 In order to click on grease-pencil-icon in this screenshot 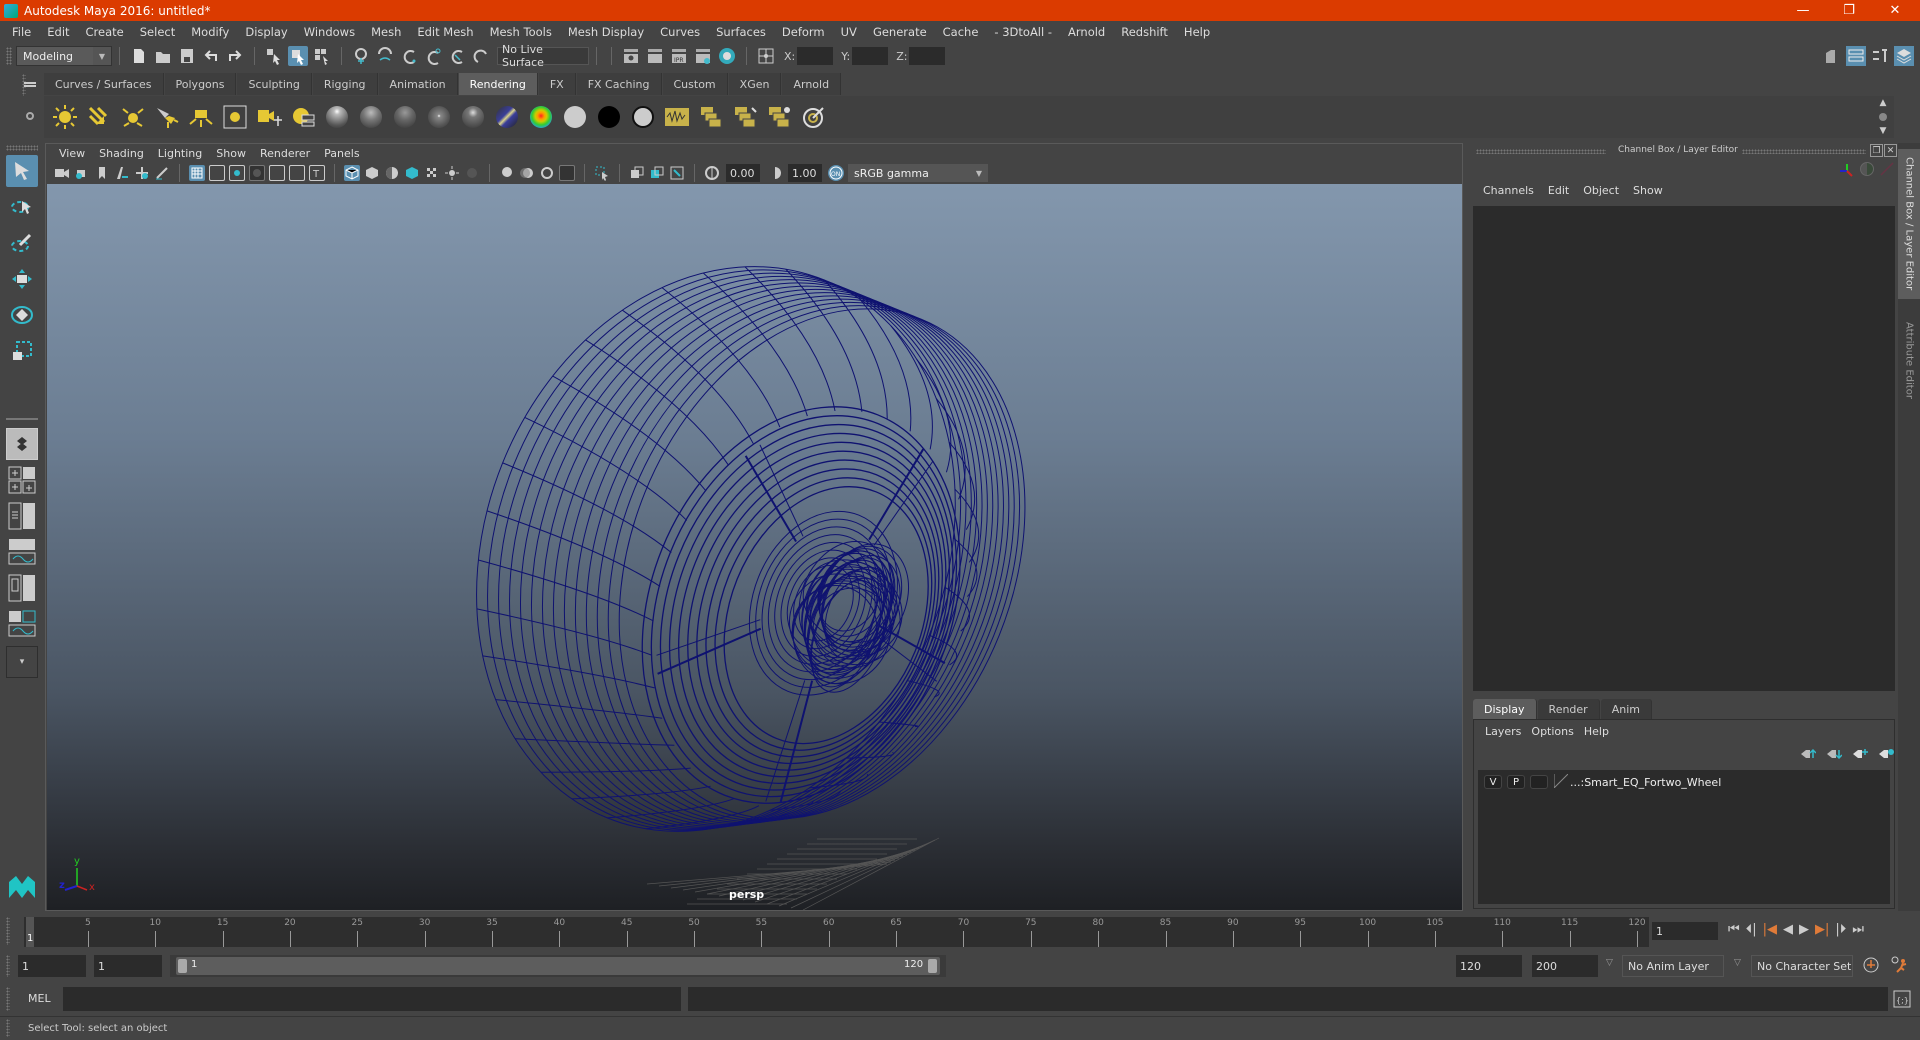, I will do `click(162, 173)`.